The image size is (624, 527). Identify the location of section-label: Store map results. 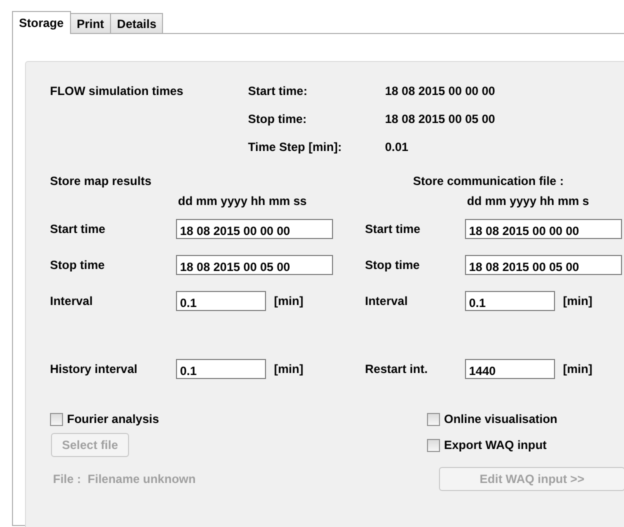
(101, 181).